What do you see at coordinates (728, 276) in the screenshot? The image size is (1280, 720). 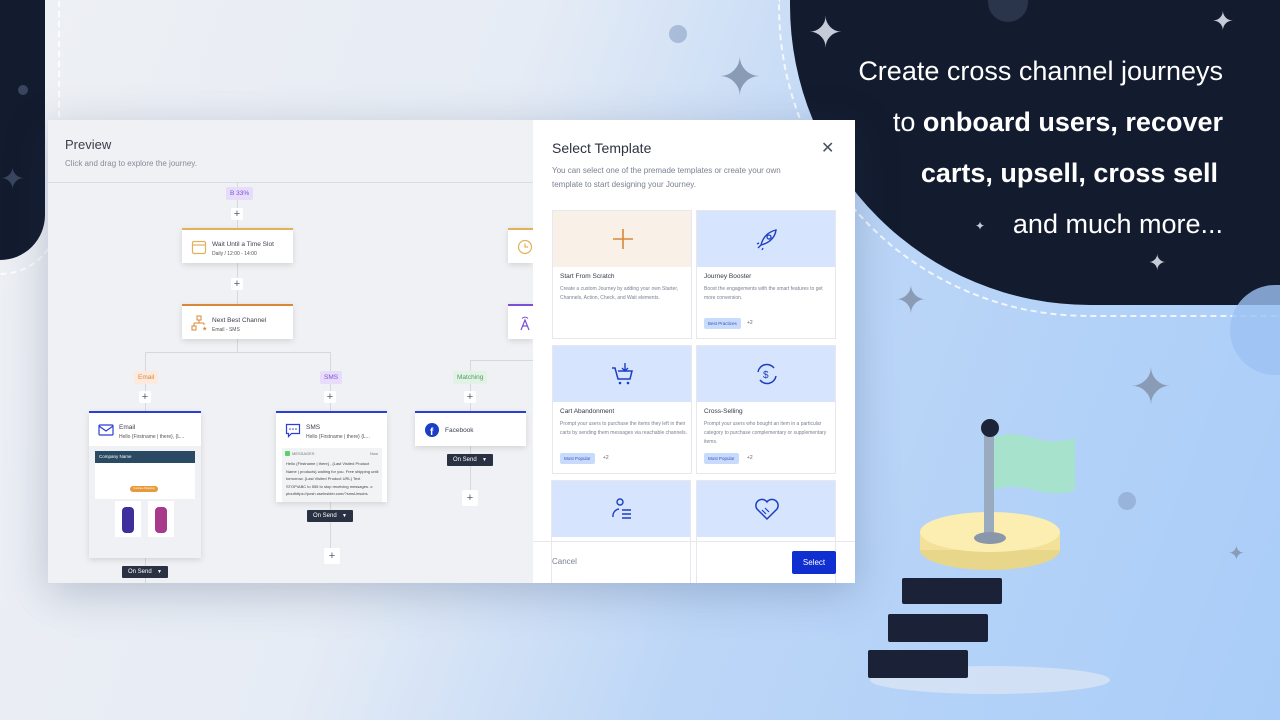 I see `template-name: Journey Booster` at bounding box center [728, 276].